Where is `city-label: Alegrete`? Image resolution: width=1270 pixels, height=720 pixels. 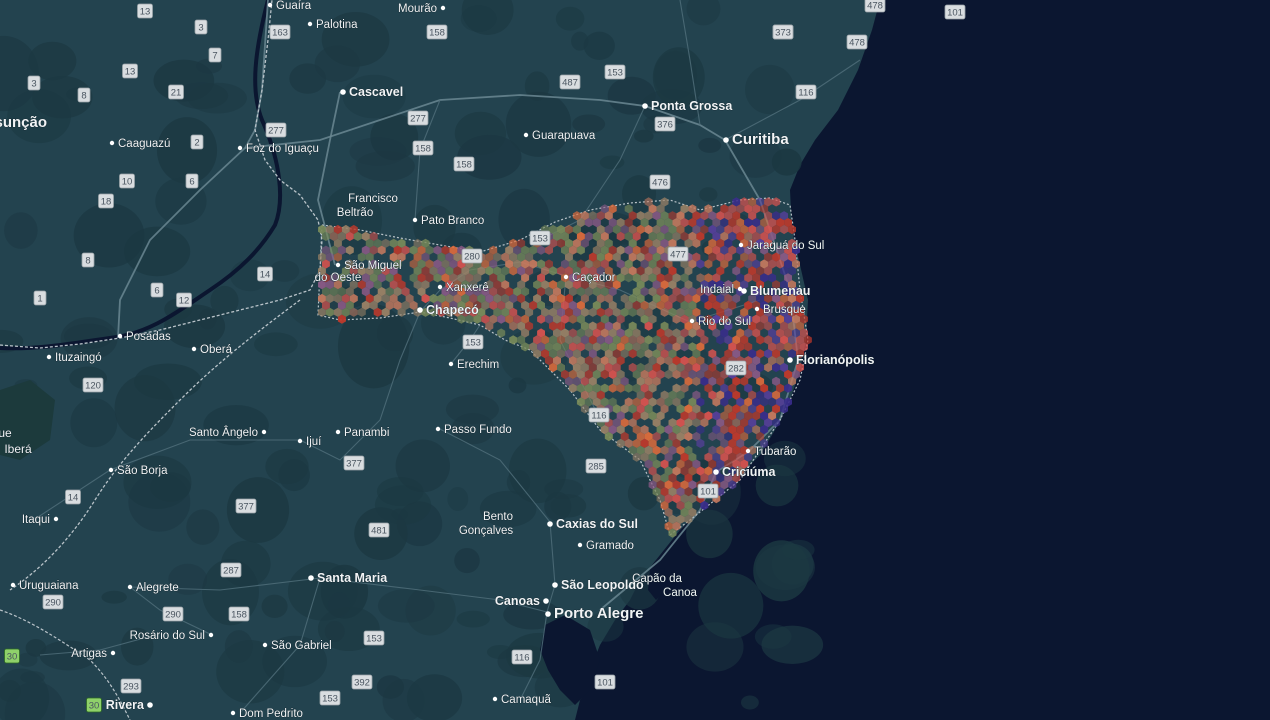 city-label: Alegrete is located at coordinates (153, 588).